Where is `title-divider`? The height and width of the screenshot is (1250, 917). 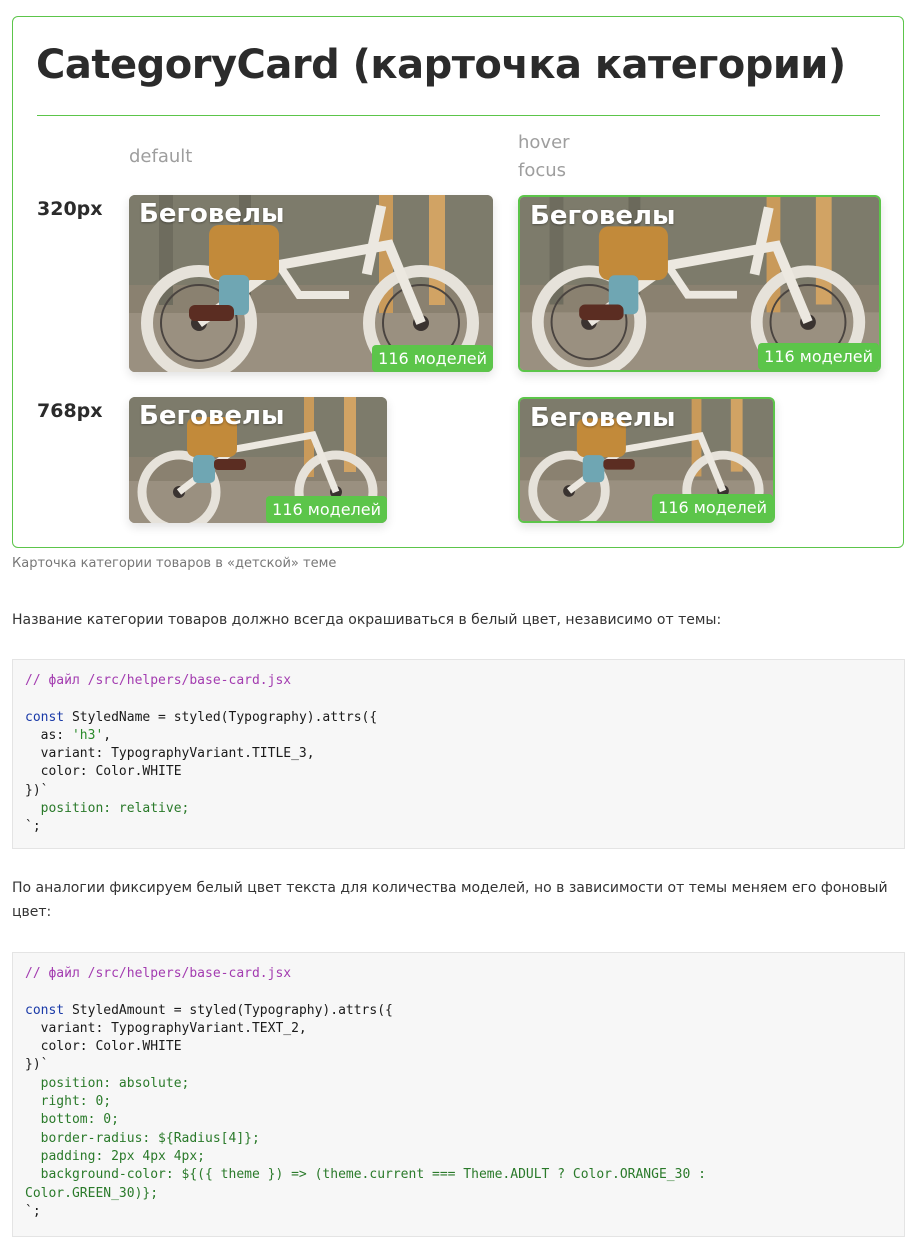 title-divider is located at coordinates (458, 115).